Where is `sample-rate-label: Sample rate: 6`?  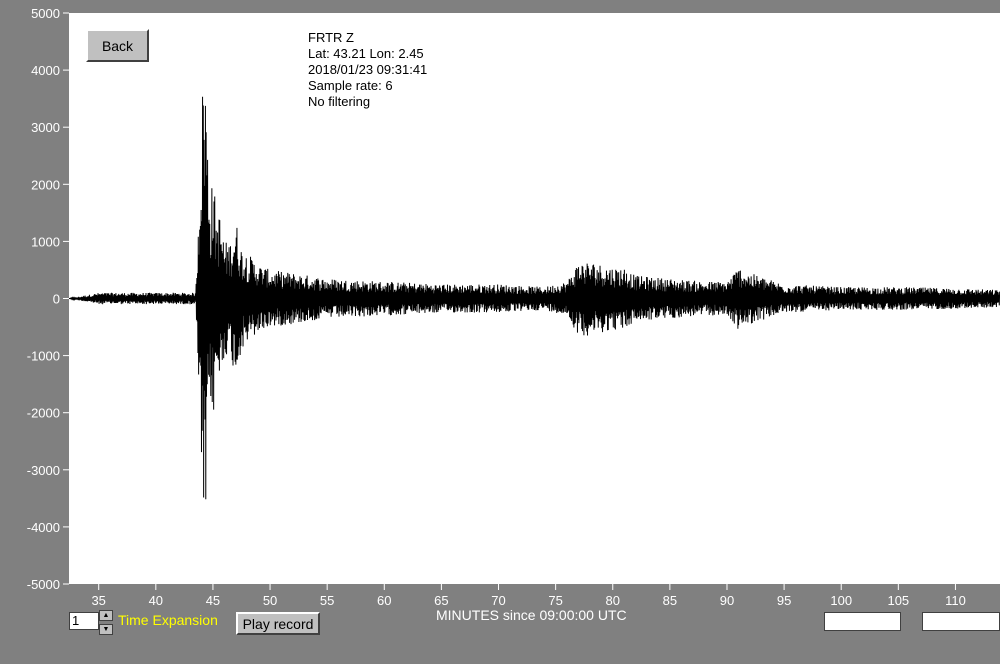 sample-rate-label: Sample rate: 6 is located at coordinates (350, 85).